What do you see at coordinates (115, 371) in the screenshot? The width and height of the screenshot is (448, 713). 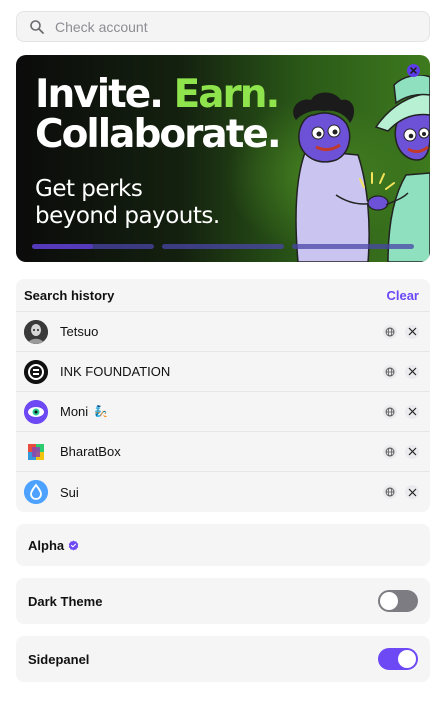 I see `history-item-name: INK FOUNDATION` at bounding box center [115, 371].